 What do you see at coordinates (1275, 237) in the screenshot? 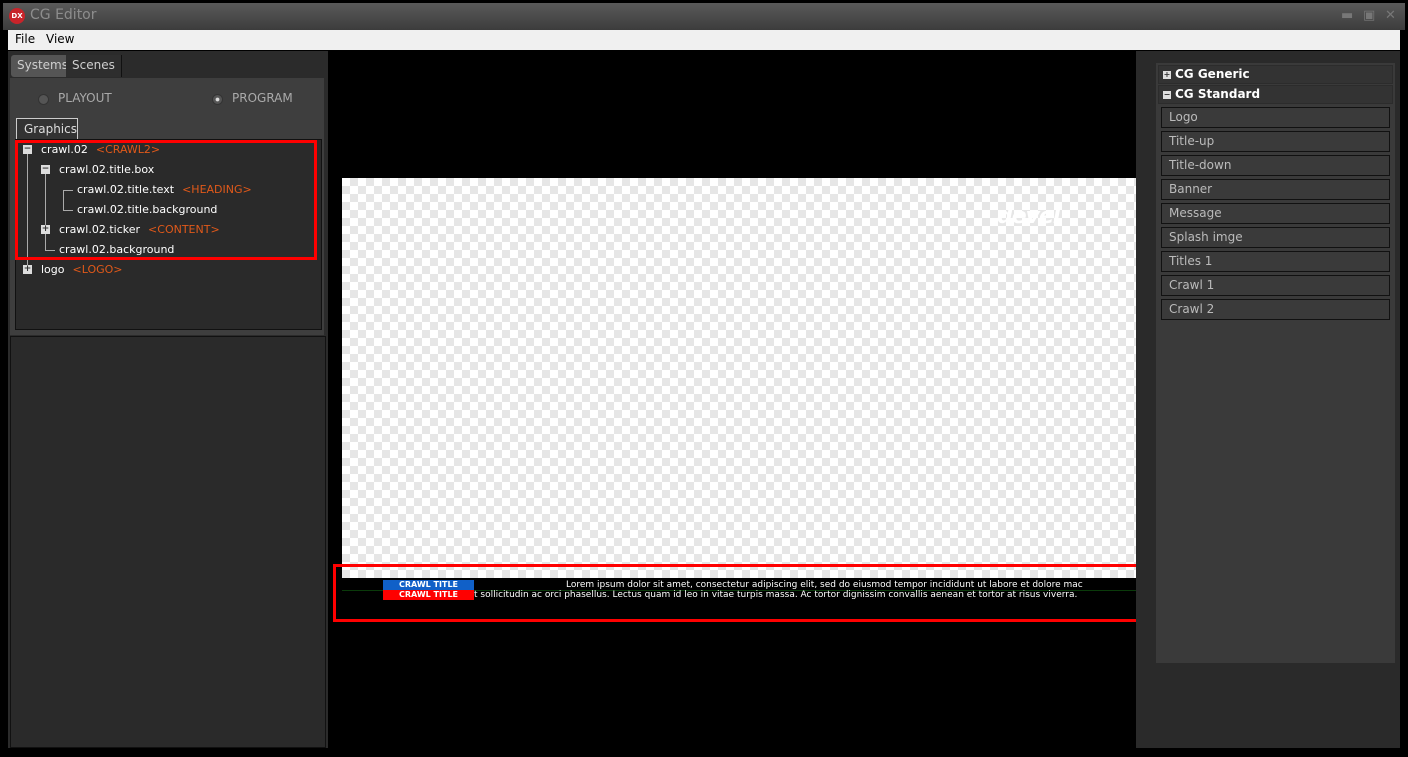
I see `template-item: Splash imge` at bounding box center [1275, 237].